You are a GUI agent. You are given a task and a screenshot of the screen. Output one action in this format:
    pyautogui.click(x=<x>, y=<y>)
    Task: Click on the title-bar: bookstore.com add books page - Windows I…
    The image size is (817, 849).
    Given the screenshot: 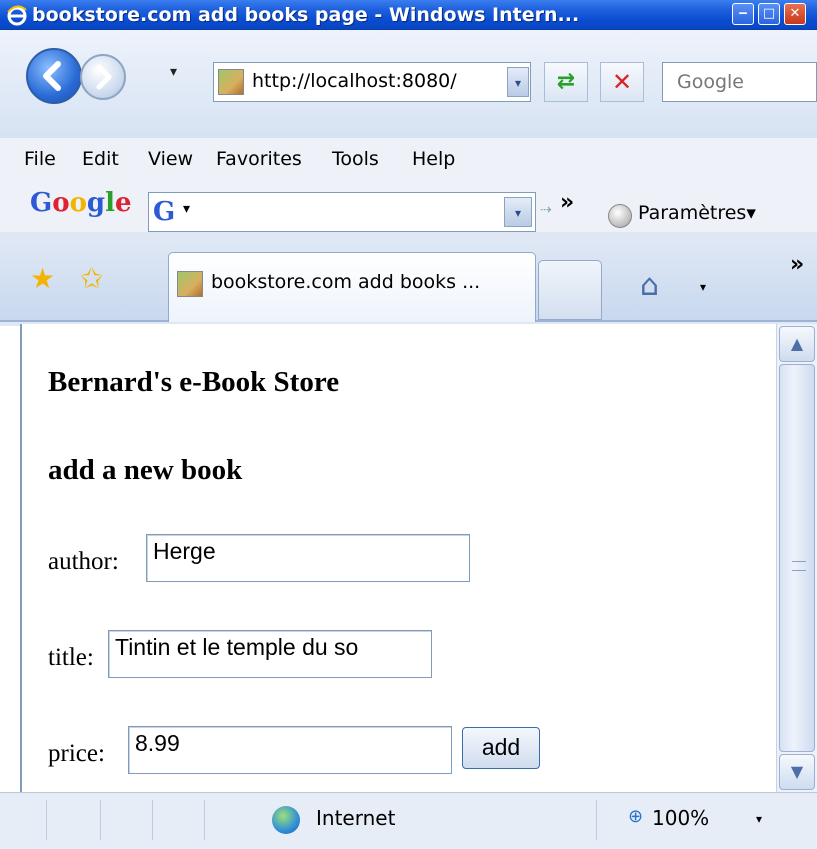 What is the action you would take?
    pyautogui.click(x=408, y=15)
    